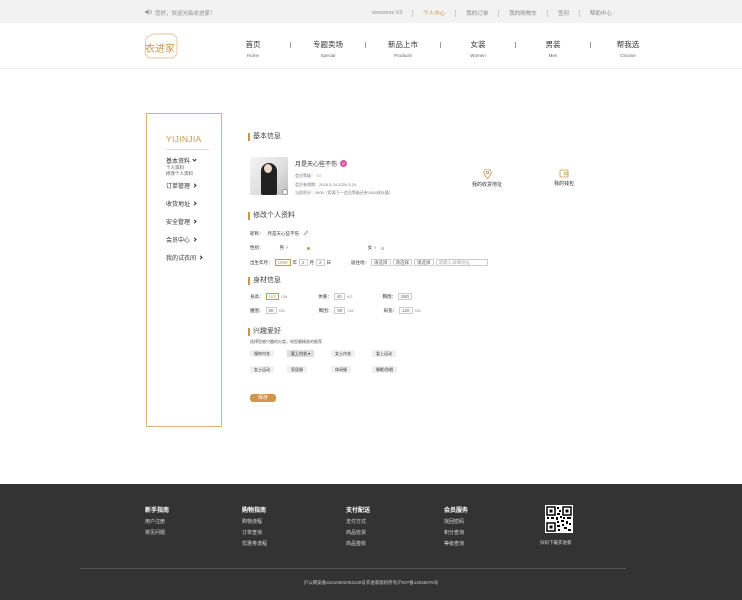 The image size is (742, 600). I want to click on sidebar-sub-edit-profile: 修改个人资料, so click(184, 174).